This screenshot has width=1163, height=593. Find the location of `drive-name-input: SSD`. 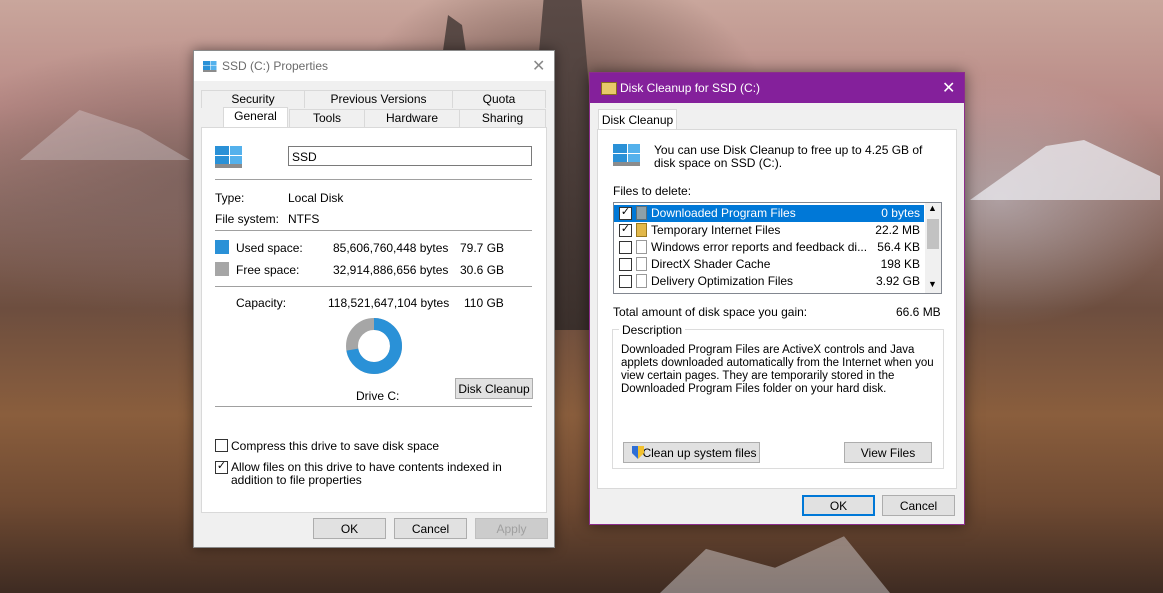

drive-name-input: SSD is located at coordinates (410, 156).